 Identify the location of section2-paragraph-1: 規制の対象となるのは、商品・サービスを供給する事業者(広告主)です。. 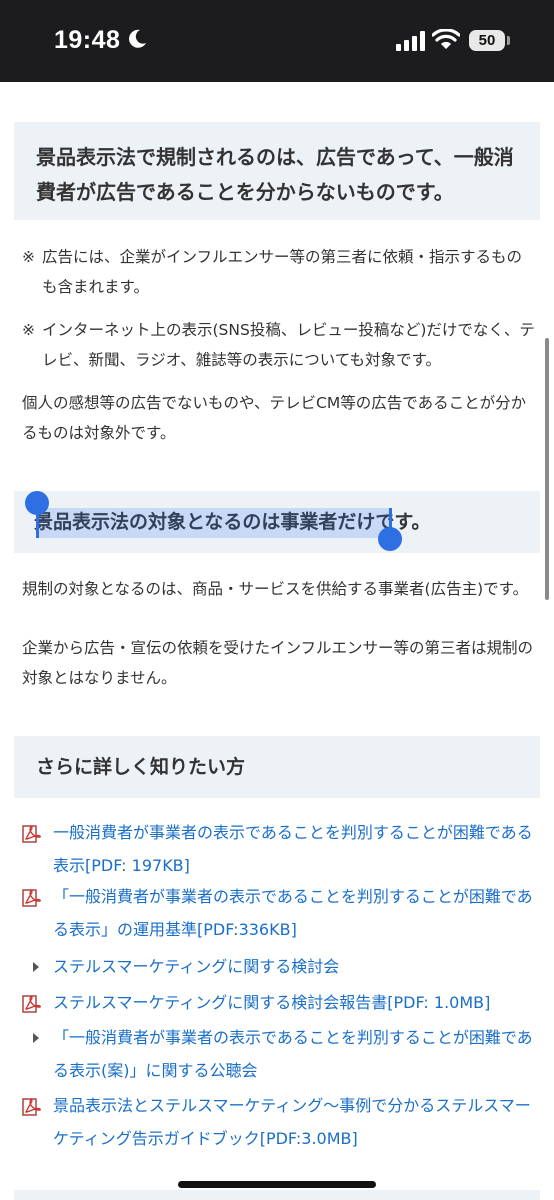
(275, 589).